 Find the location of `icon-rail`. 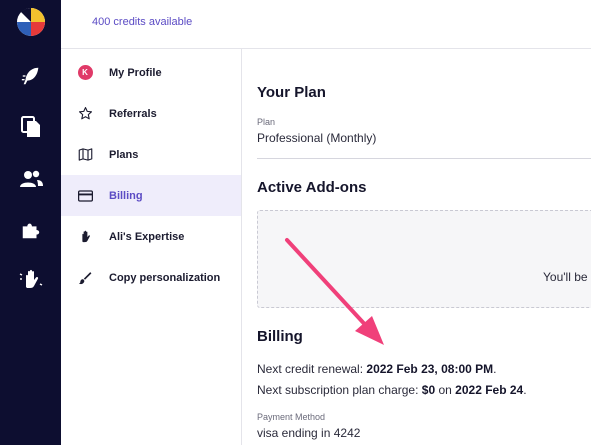

icon-rail is located at coordinates (30, 222).